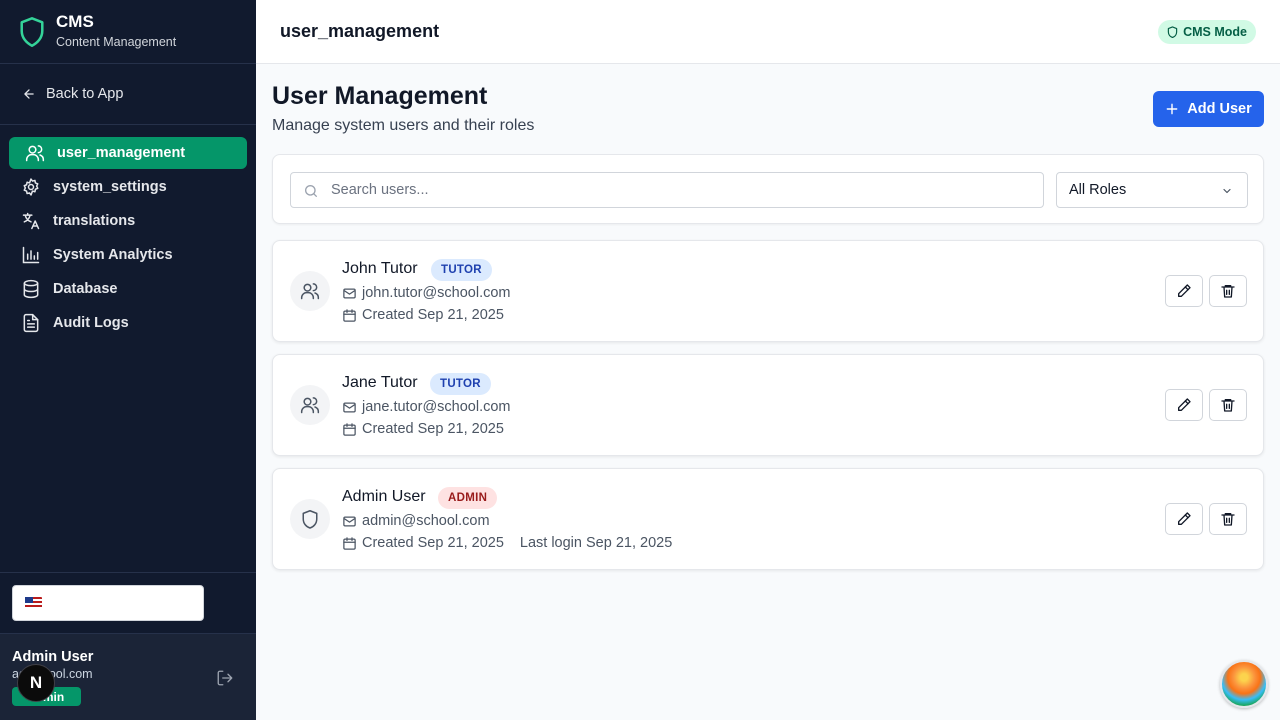  What do you see at coordinates (85, 289) in the screenshot?
I see `sidebar-item-label: Database` at bounding box center [85, 289].